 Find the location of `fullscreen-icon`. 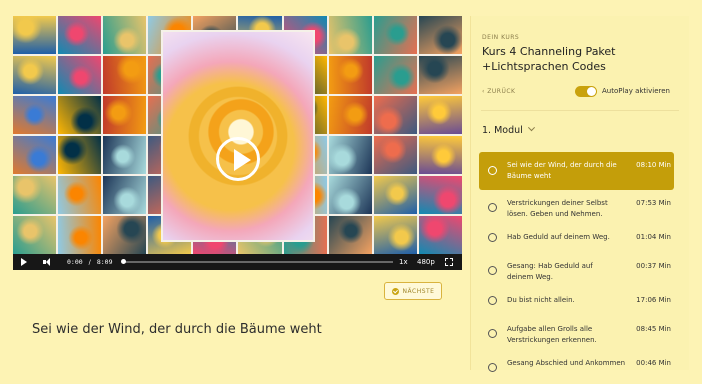

fullscreen-icon is located at coordinates (448, 261).